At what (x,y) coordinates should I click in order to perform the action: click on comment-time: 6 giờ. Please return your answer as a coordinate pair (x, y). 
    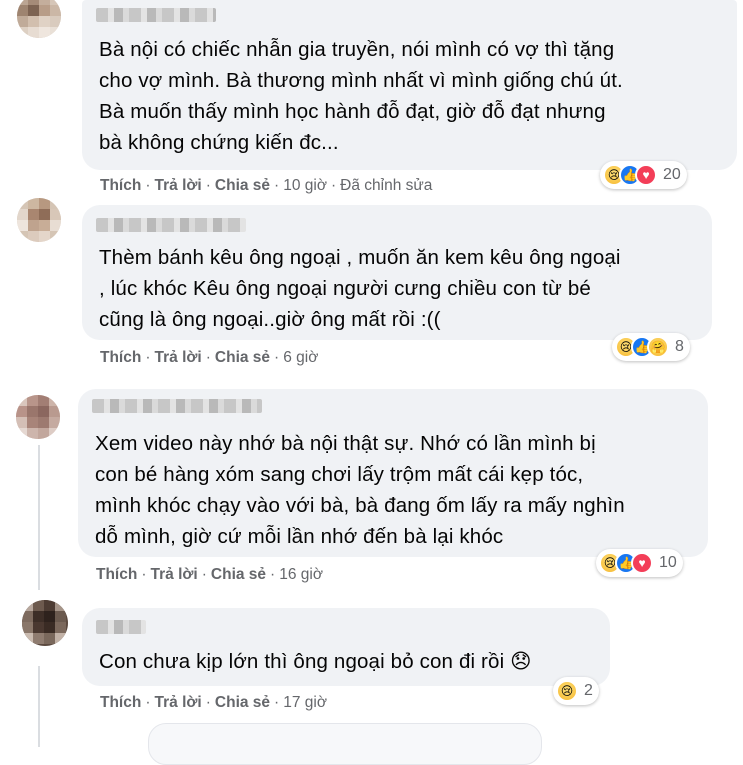
    Looking at the image, I should click on (300, 357).